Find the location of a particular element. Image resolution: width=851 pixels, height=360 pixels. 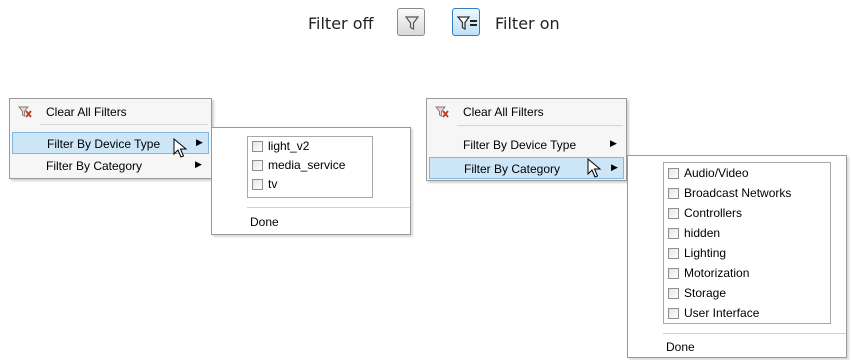

filter-legend: Filter off Filter on is located at coordinates (425, 23).